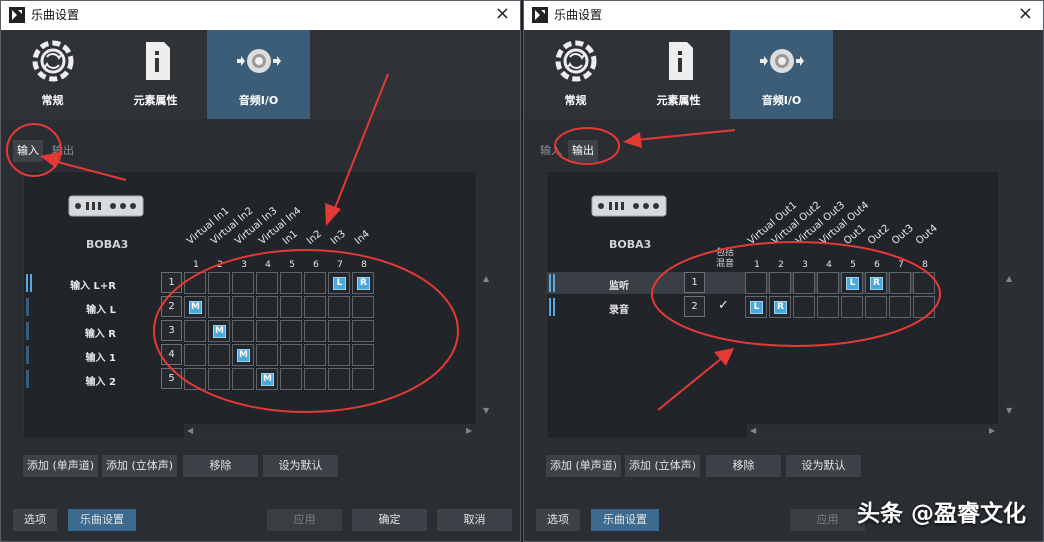 This screenshot has height=542, width=1044. What do you see at coordinates (583, 466) in the screenshot?
I see `add-mono-button: 添加 (单声道)` at bounding box center [583, 466].